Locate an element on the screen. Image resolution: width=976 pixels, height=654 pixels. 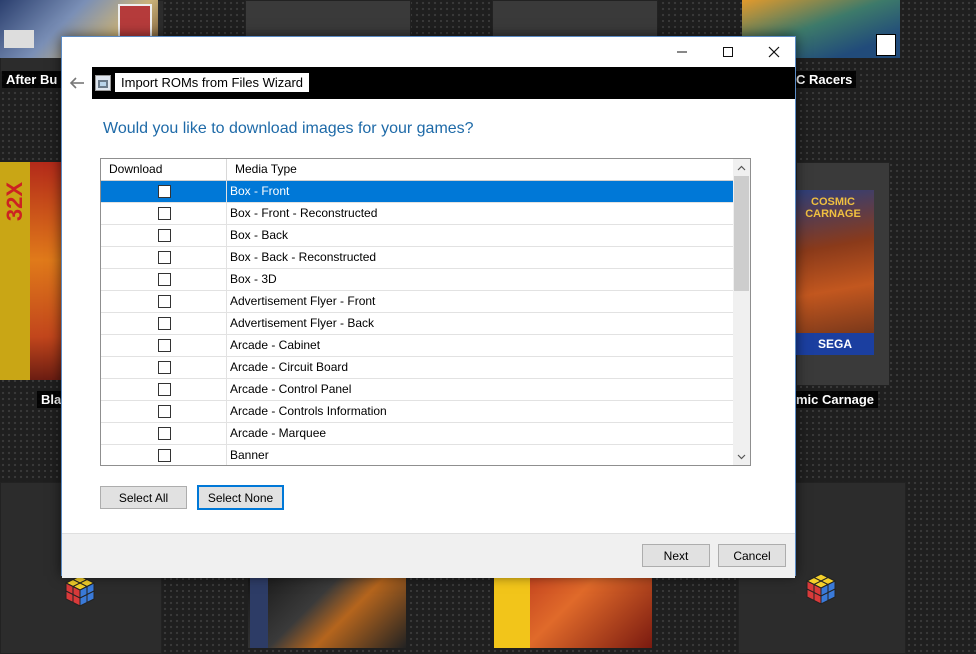
minimize-icon is located at coordinates (682, 52).